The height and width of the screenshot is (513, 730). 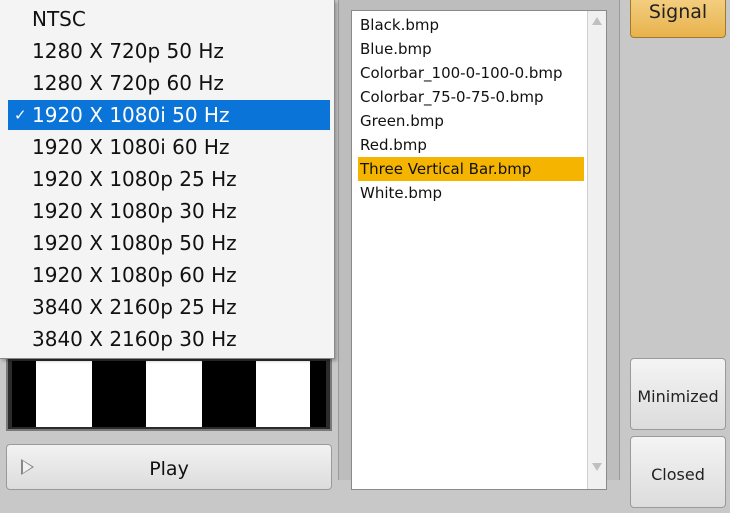 What do you see at coordinates (169, 243) in the screenshot?
I see `resolution-option: 1920 X 1080p 50 Hz` at bounding box center [169, 243].